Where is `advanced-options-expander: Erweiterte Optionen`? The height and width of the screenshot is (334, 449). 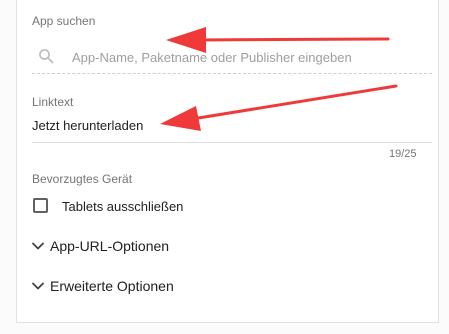 advanced-options-expander: Erweiterte Optionen is located at coordinates (102, 286).